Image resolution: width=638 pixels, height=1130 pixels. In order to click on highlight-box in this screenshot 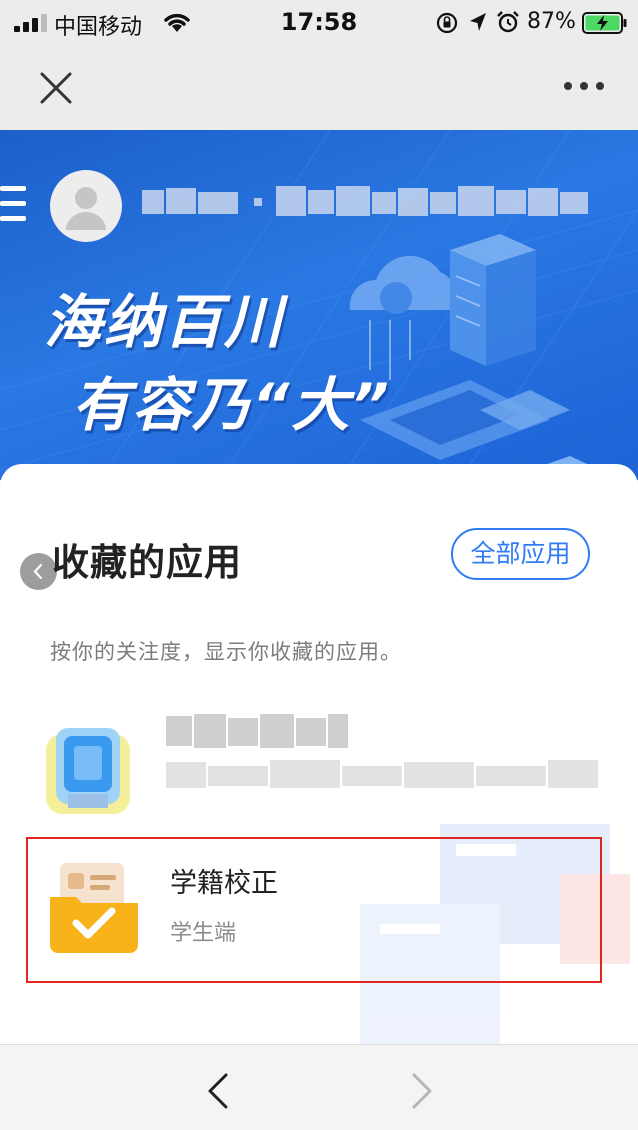, I will do `click(314, 910)`.